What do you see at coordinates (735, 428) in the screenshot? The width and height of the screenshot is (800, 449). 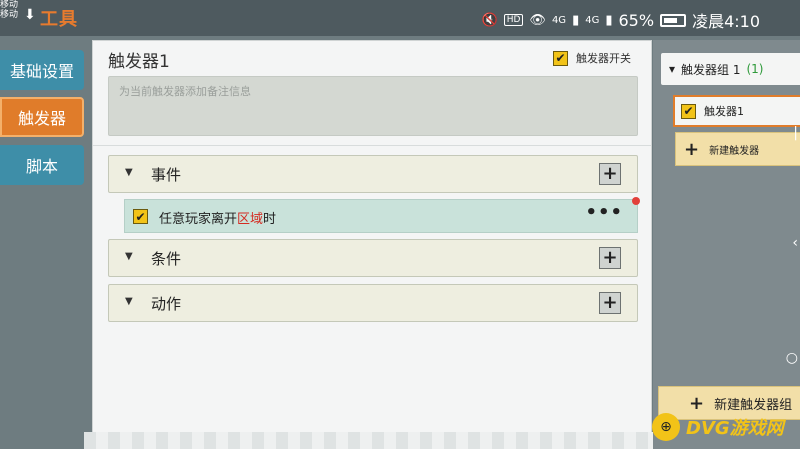 I see `watermark-text: DVG游戏网` at bounding box center [735, 428].